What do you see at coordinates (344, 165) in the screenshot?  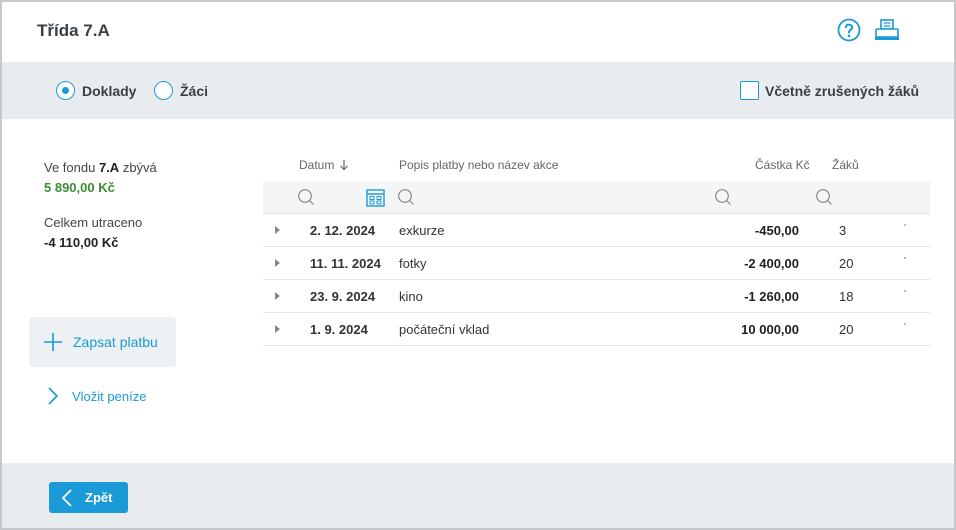 I see `sort-down-icon` at bounding box center [344, 165].